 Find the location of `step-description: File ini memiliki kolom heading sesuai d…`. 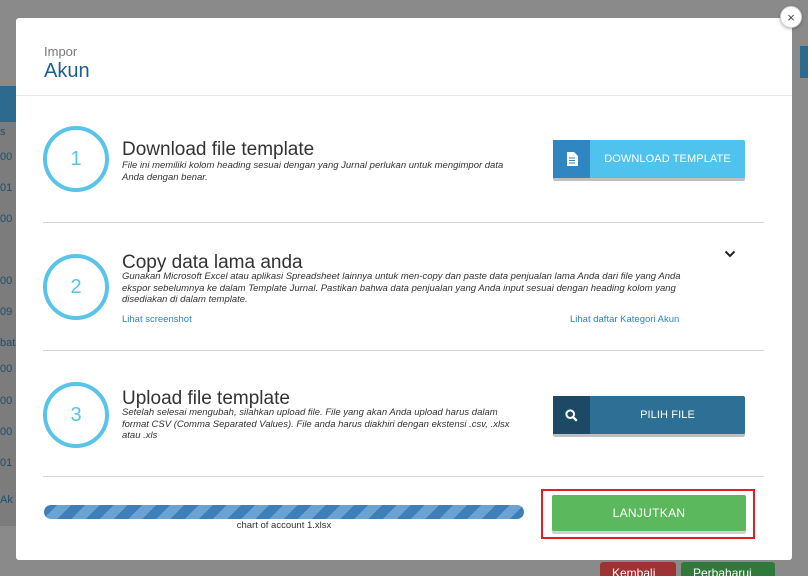

step-description: File ini memiliki kolom heading sesuai d… is located at coordinates (313, 171).